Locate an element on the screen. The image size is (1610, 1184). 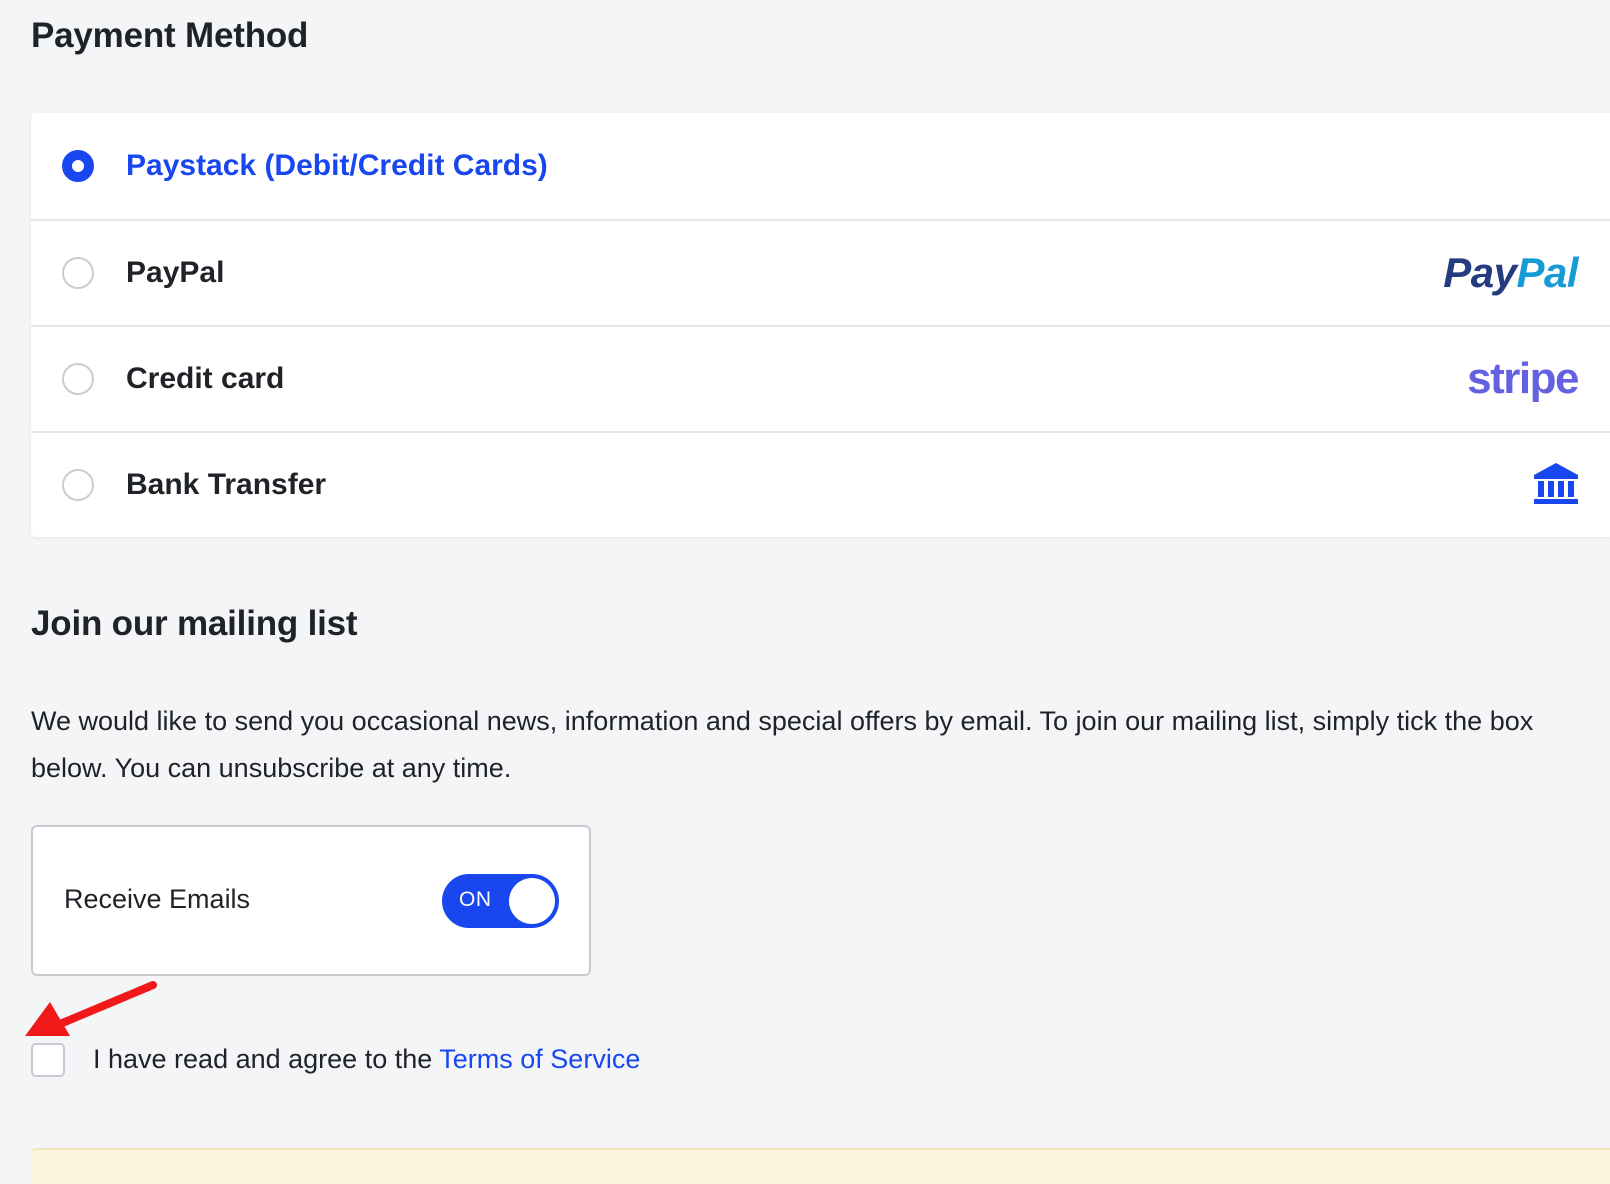
bank-transfer-radio is located at coordinates (78, 485).